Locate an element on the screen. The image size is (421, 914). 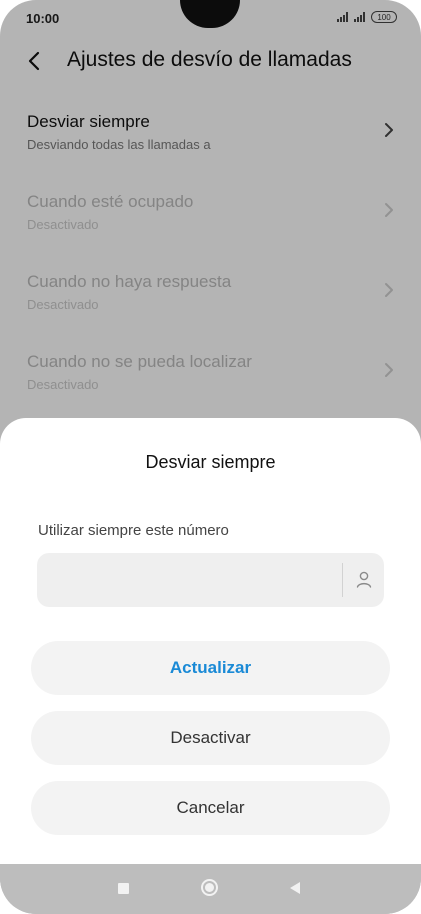
forward-number-input is located at coordinates (210, 580).